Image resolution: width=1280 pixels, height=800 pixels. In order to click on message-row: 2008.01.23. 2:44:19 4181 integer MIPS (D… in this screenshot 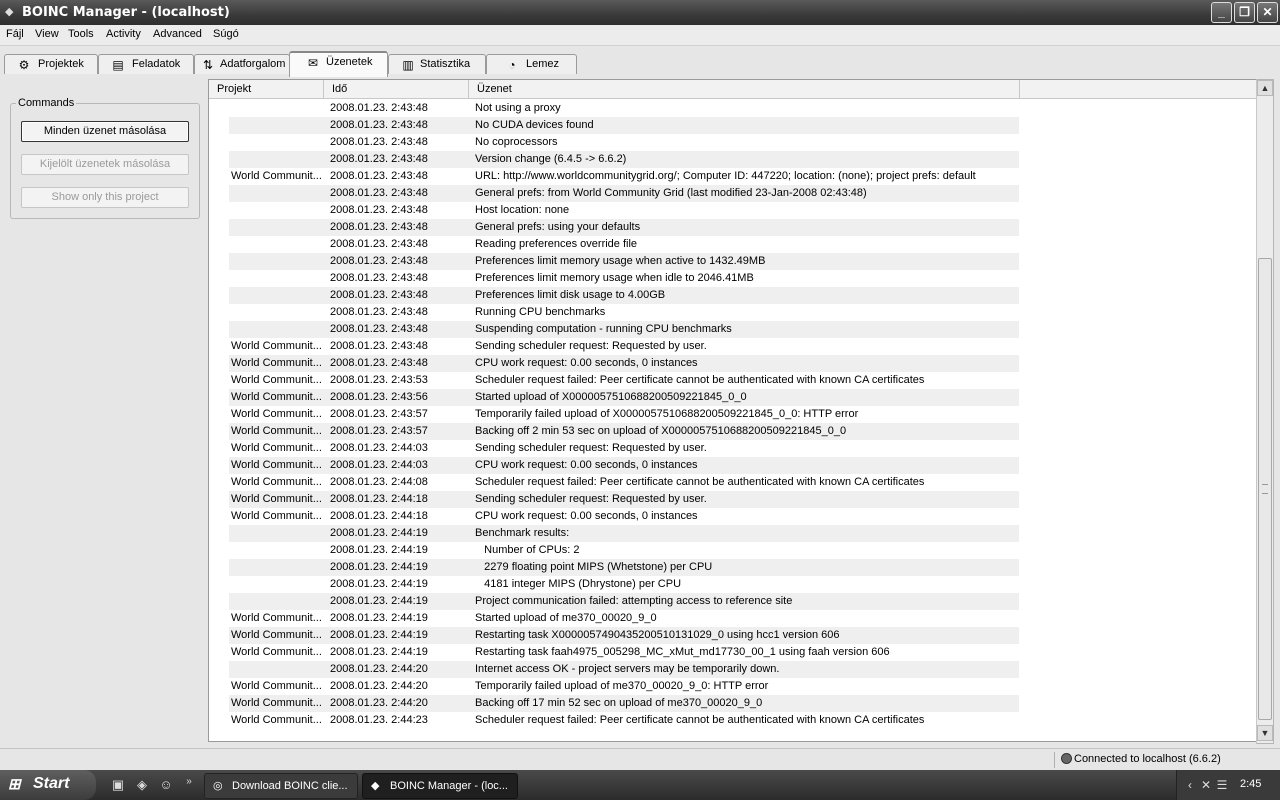, I will do `click(624, 584)`.